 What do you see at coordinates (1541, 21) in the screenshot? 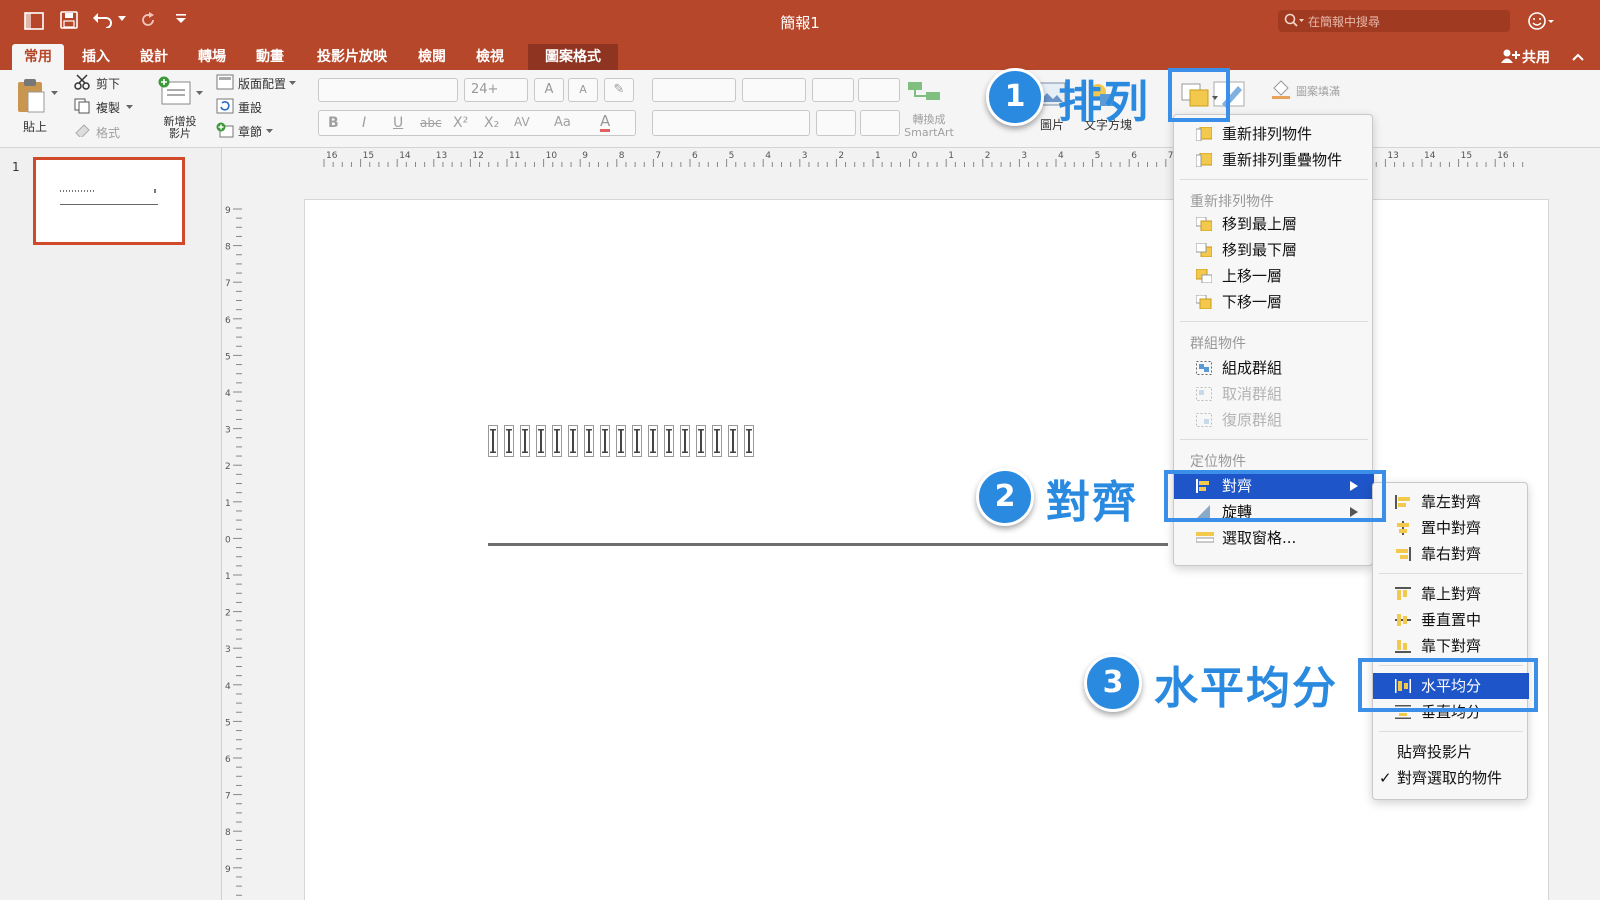
I see `smiley-feedback-icon` at bounding box center [1541, 21].